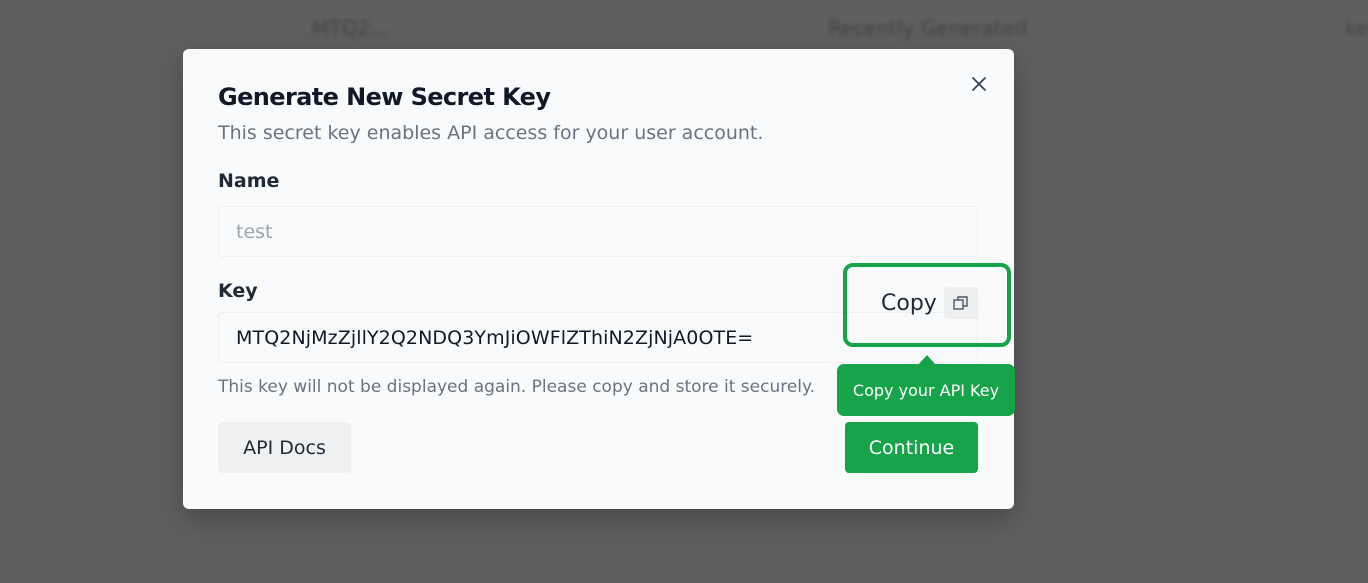  I want to click on name-field: test, so click(598, 231).